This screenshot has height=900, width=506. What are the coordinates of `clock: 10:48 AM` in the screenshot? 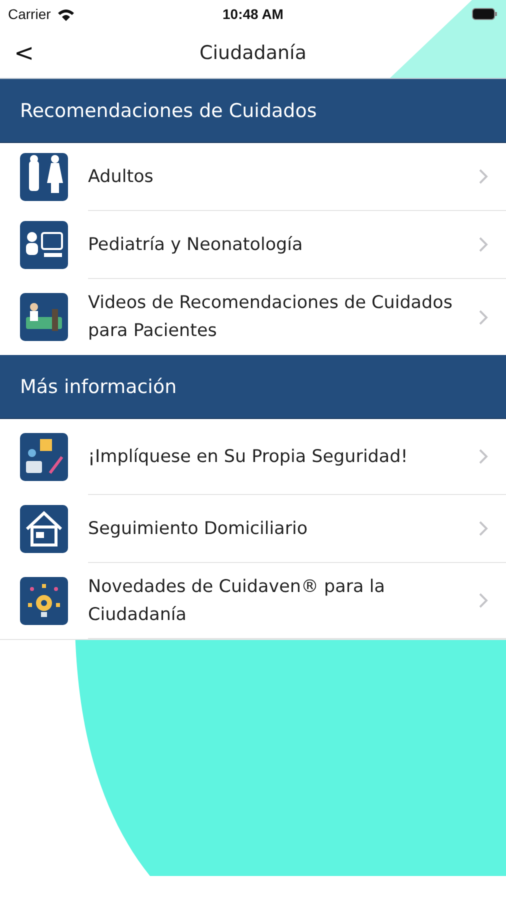 It's located at (253, 14).